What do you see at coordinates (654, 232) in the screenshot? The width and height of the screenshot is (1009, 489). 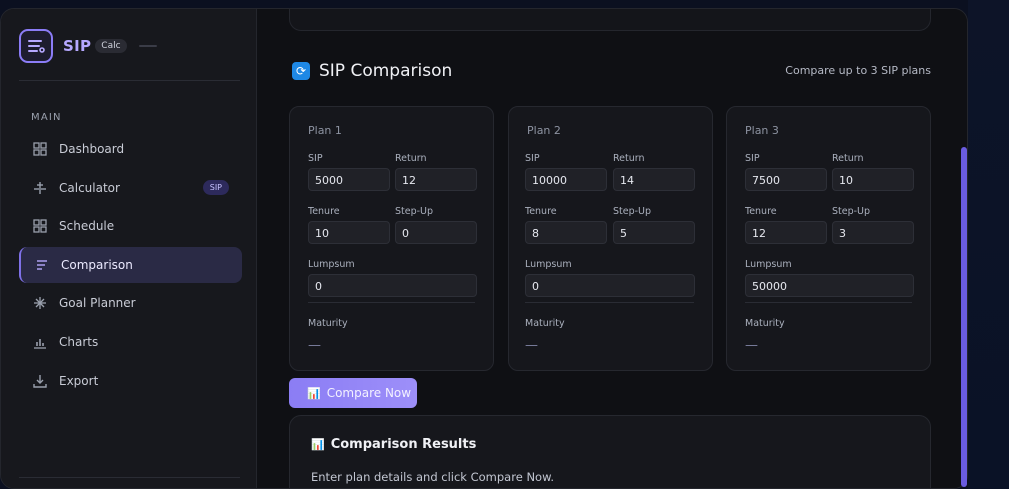 I see `stepup-input: 5` at bounding box center [654, 232].